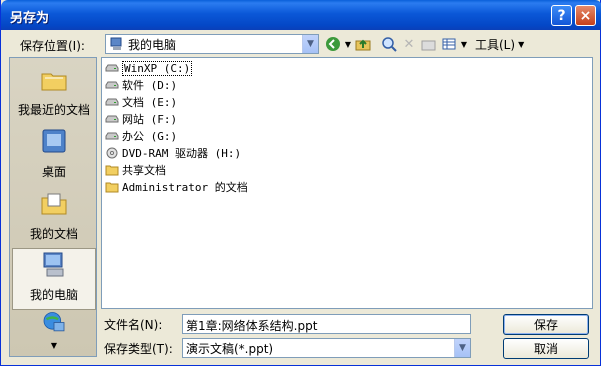 The width and height of the screenshot is (601, 366). I want to click on list-item: 办公 (G:), so click(141, 136).